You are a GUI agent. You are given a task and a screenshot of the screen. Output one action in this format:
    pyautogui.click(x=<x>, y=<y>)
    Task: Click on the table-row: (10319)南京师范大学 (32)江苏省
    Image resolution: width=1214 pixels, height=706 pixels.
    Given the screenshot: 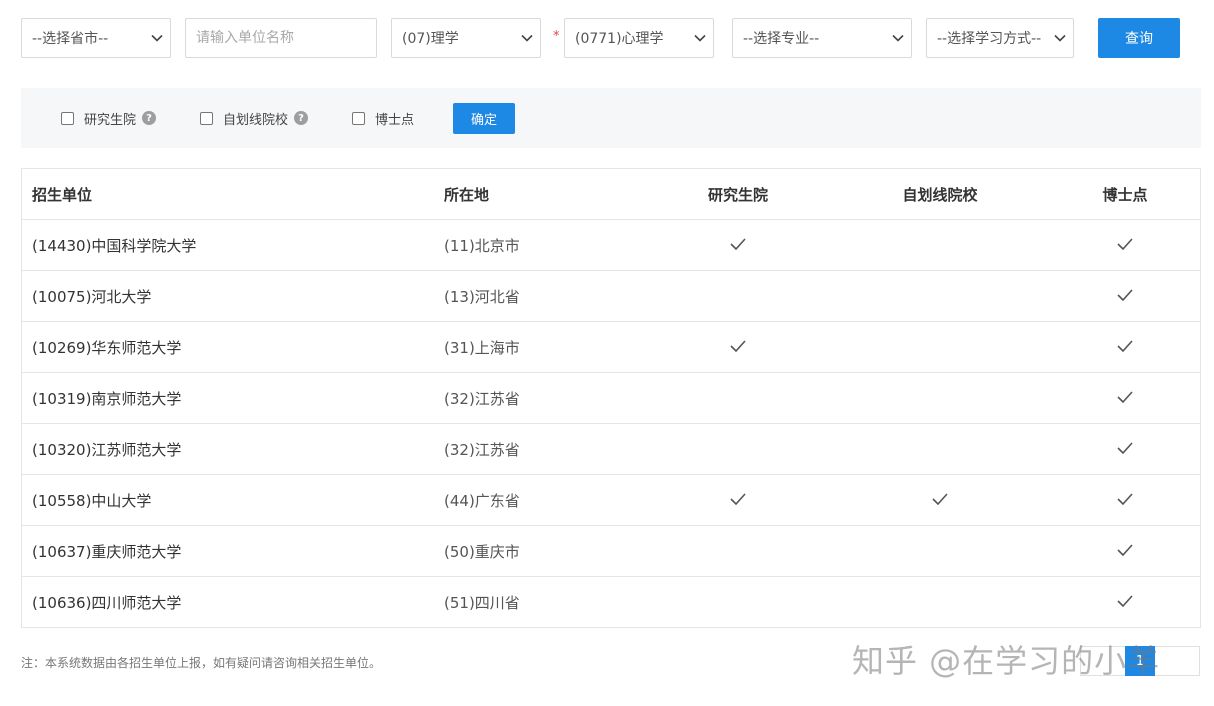 What is the action you would take?
    pyautogui.click(x=611, y=397)
    